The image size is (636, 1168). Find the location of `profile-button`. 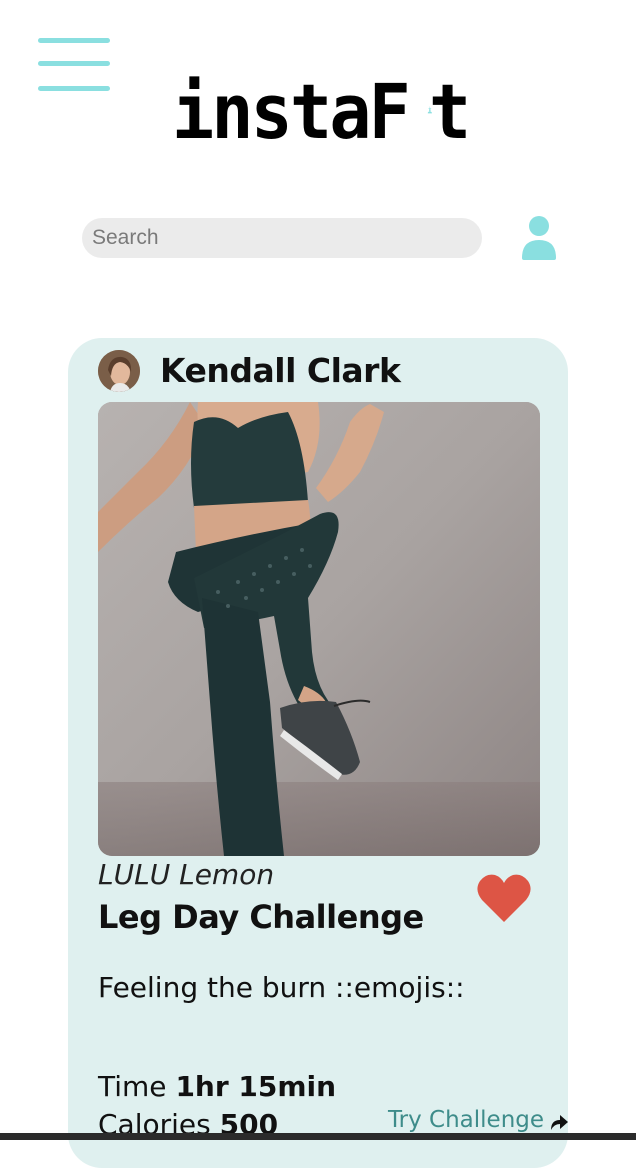

profile-button is located at coordinates (539, 238).